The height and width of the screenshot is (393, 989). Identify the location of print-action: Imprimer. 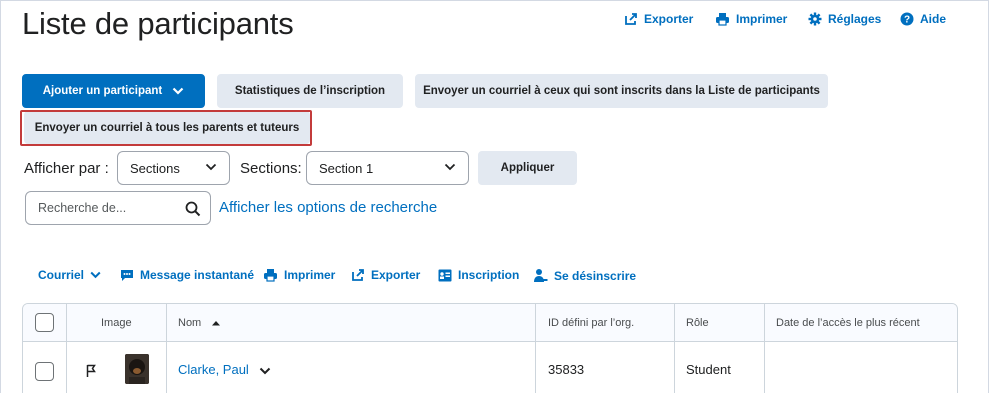
(751, 19).